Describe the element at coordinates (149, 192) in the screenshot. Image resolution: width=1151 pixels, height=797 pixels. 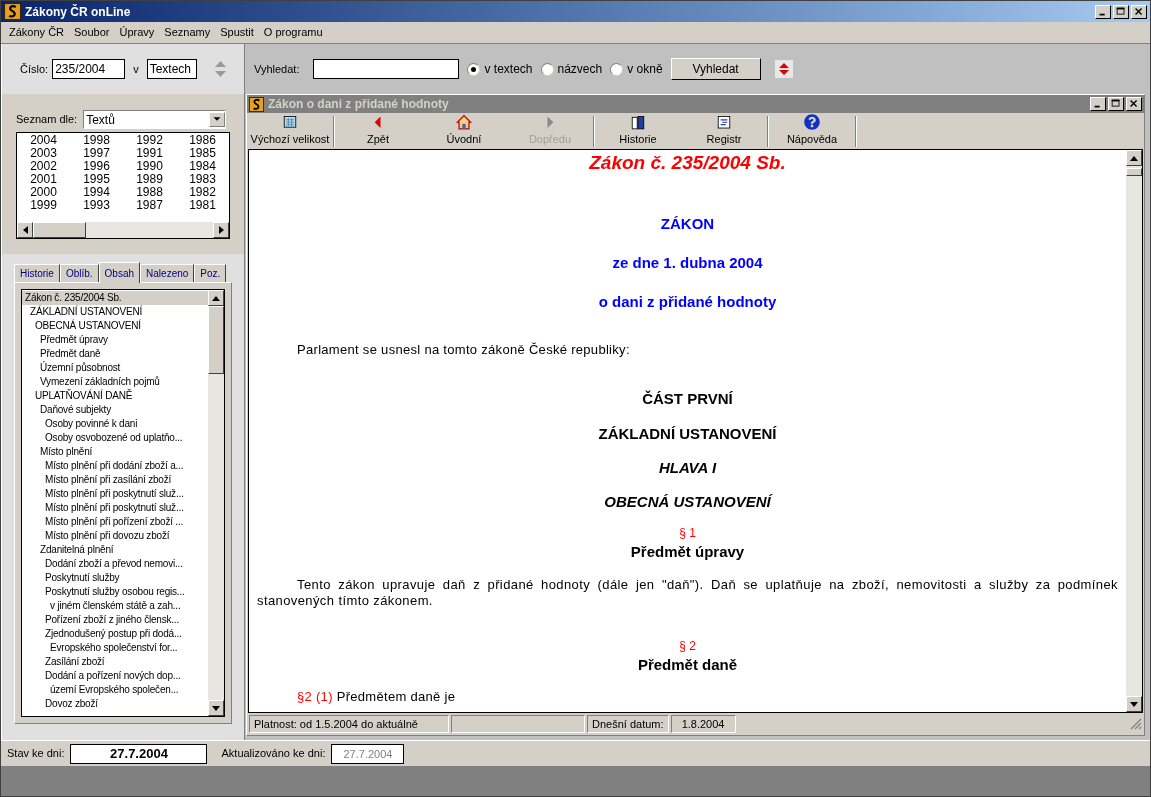
I see `year-item: 1988` at that location.